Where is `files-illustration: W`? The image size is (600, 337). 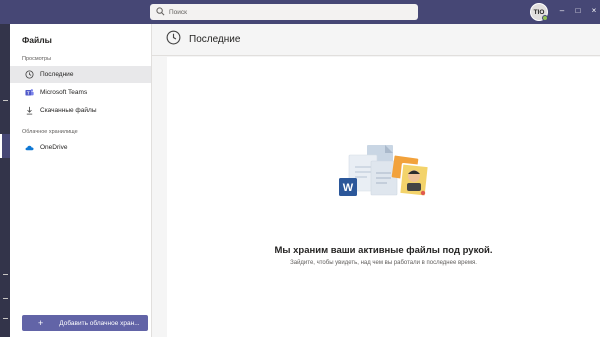
files-illustration: W is located at coordinates (384, 171).